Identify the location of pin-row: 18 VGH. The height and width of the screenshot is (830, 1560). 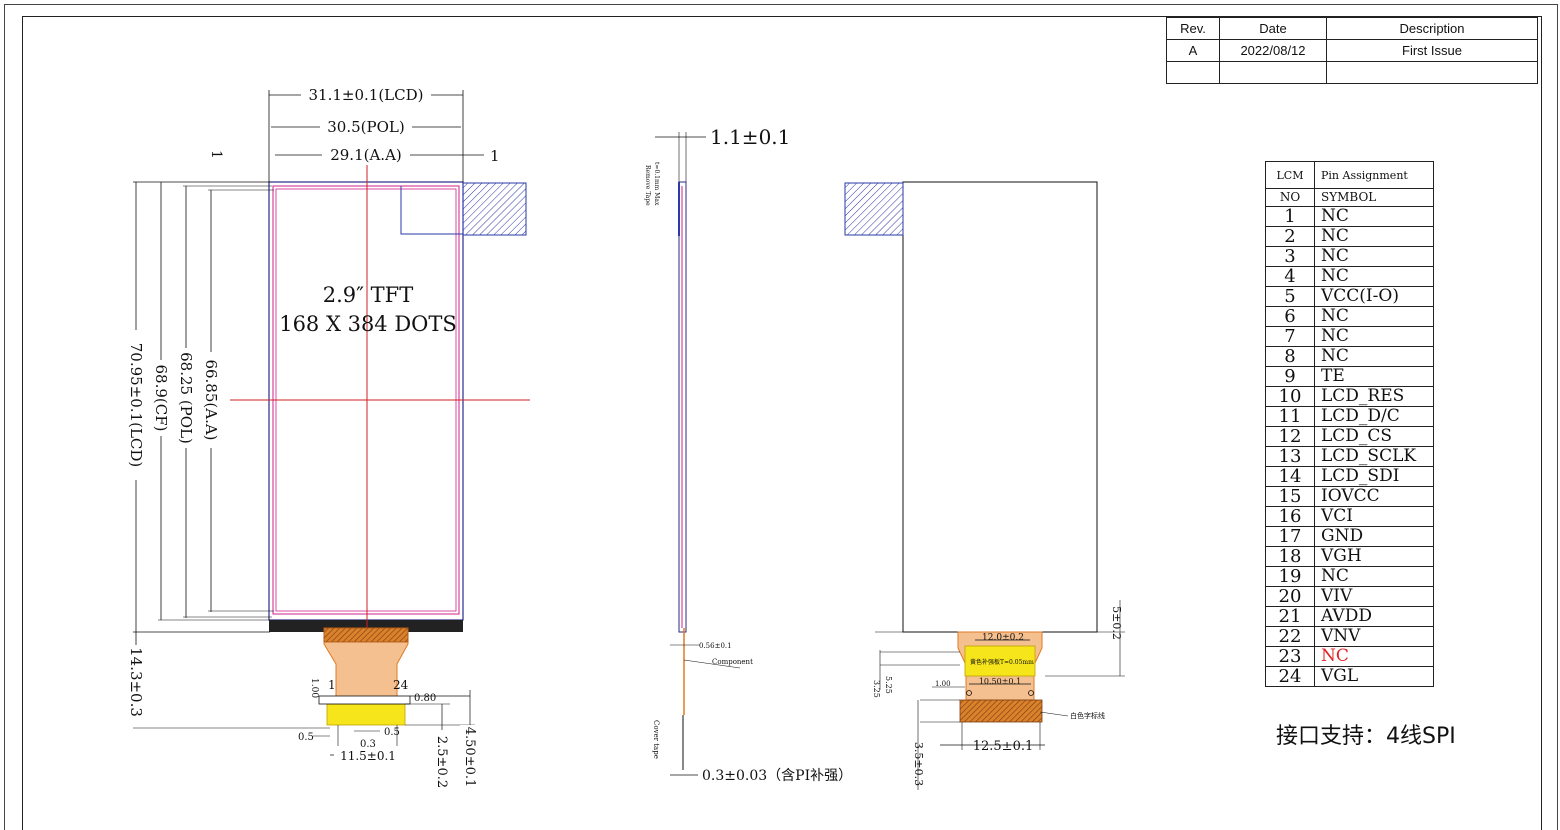
(1349, 556).